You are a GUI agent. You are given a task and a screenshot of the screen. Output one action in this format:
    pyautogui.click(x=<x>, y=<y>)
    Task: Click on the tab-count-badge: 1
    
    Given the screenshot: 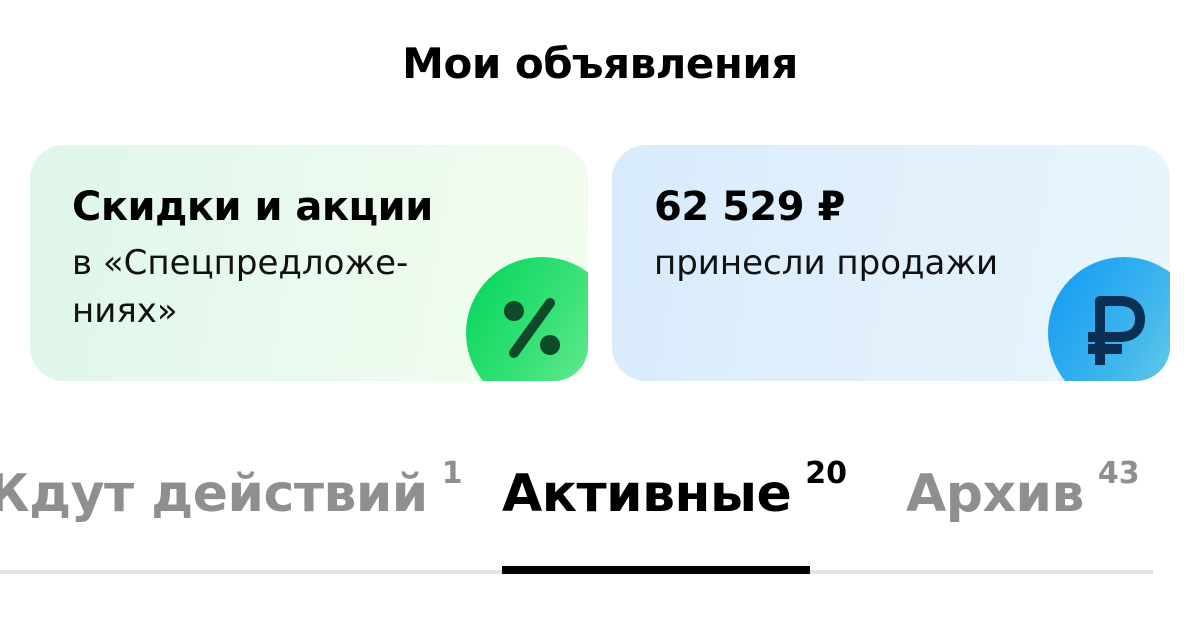 What is the action you would take?
    pyautogui.click(x=452, y=473)
    